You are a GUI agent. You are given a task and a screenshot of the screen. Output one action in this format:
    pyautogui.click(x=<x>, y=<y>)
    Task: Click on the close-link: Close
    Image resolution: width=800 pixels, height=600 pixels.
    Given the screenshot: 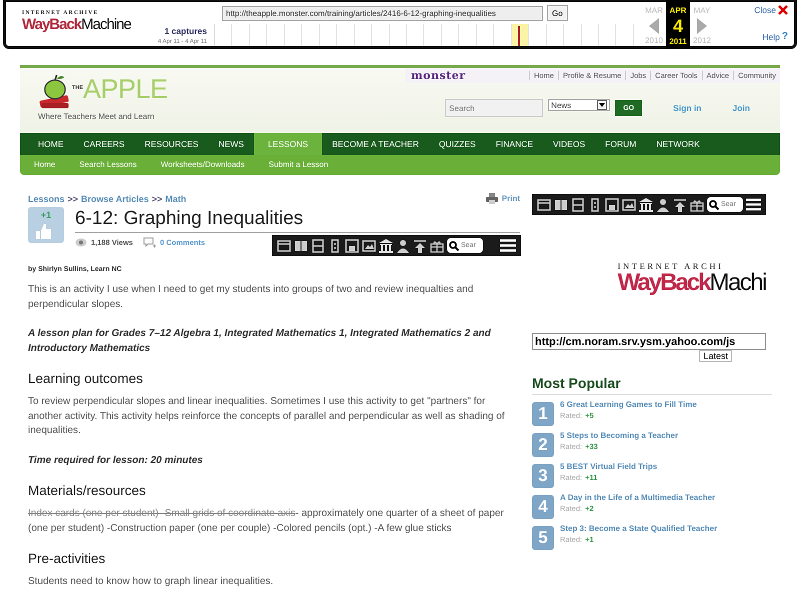 What is the action you would take?
    pyautogui.click(x=765, y=10)
    